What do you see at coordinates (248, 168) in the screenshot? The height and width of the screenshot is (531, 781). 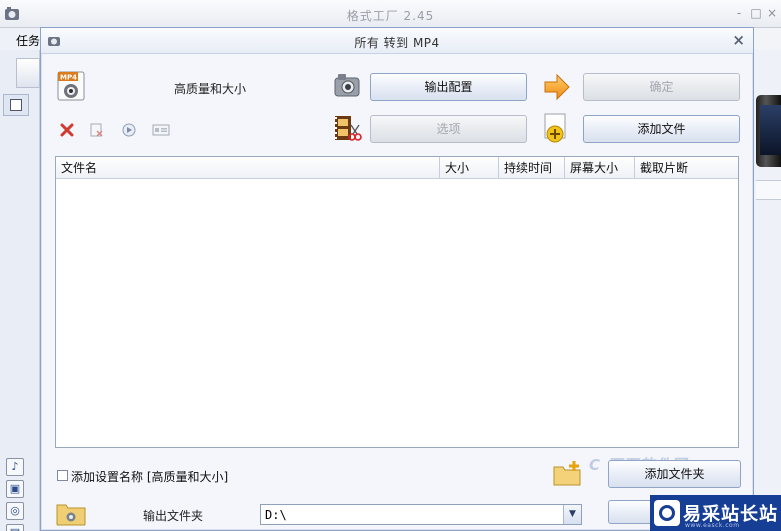 I see `column-filename: 文件名` at bounding box center [248, 168].